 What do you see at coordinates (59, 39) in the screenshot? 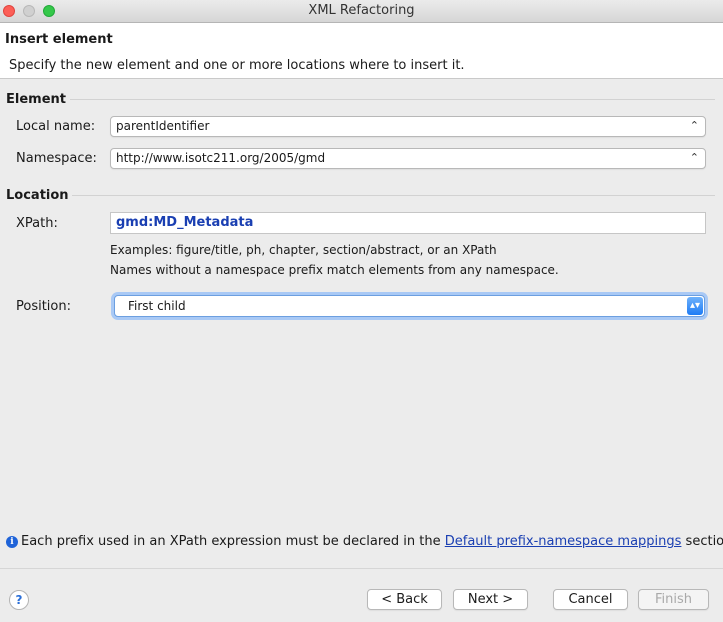
I see `page-title: Insert element` at bounding box center [59, 39].